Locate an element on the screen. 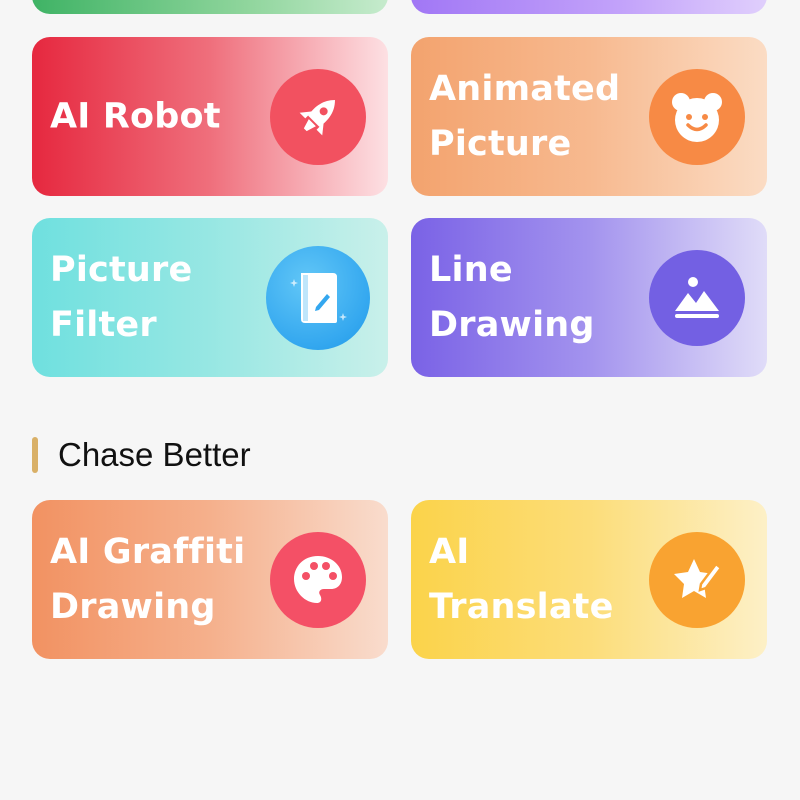 Image resolution: width=800 pixels, height=800 pixels. section-header: Chase Better is located at coordinates (141, 455).